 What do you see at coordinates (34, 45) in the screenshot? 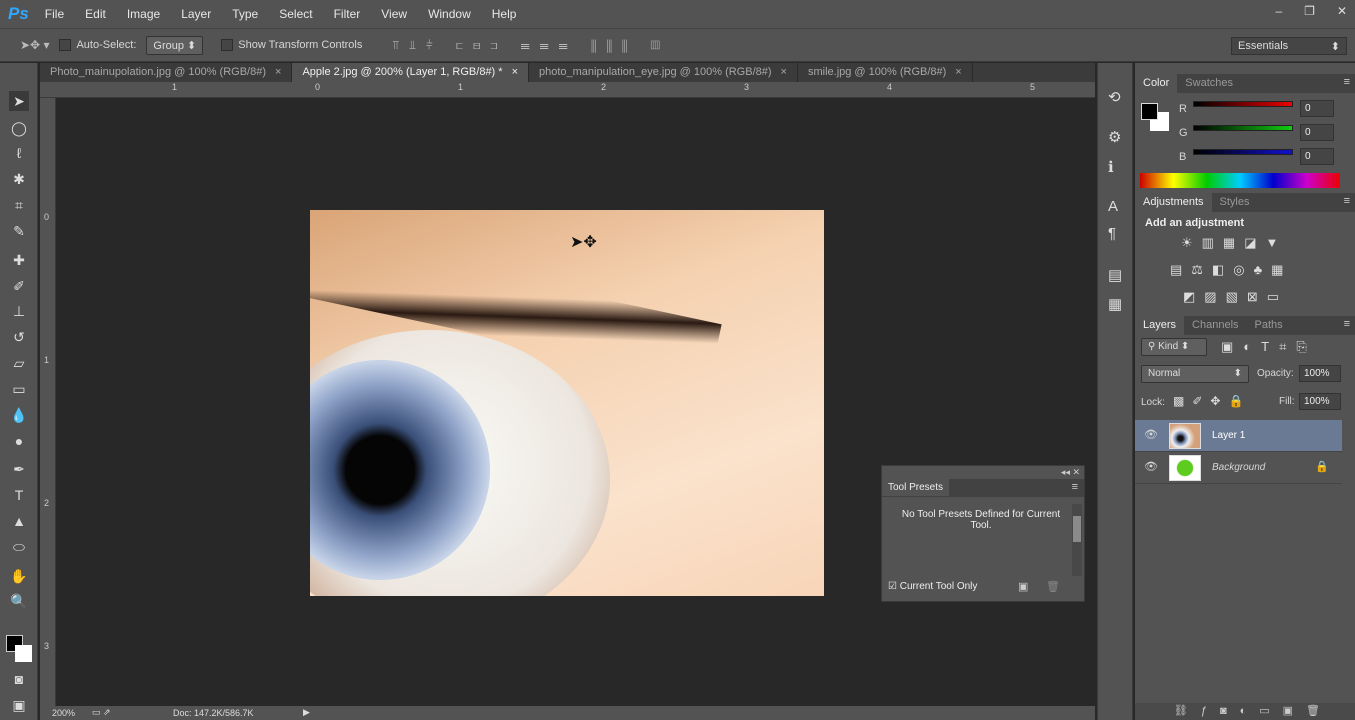
I see `move-tool-icon: ➤✥ ▾` at bounding box center [34, 45].